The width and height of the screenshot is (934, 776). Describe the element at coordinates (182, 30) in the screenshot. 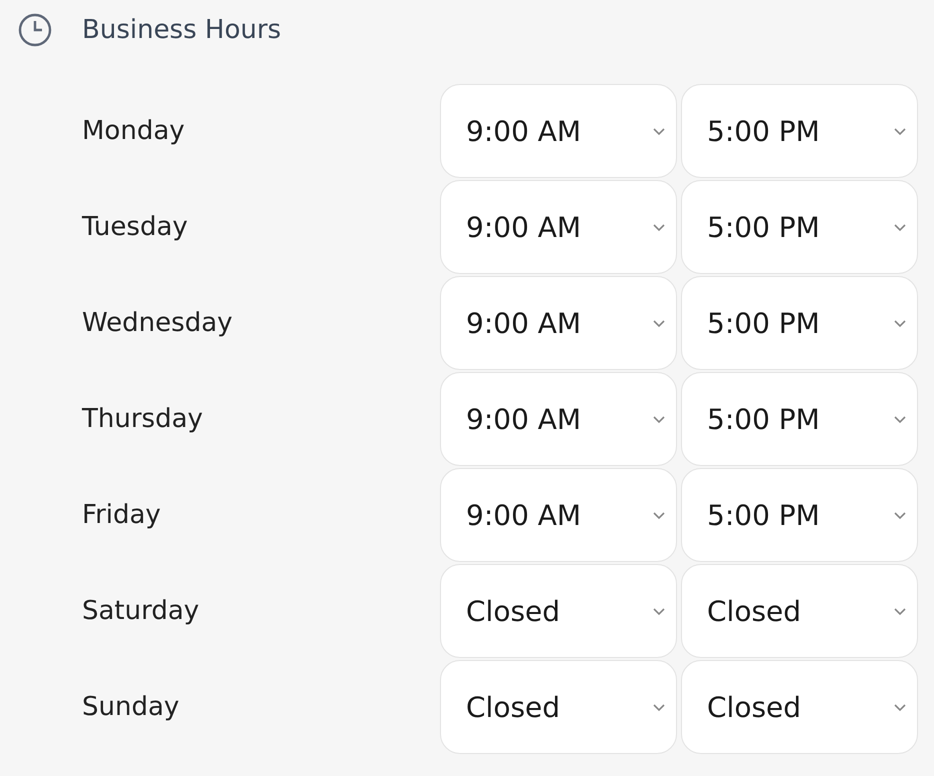

I see `section-title: Business Hours` at that location.